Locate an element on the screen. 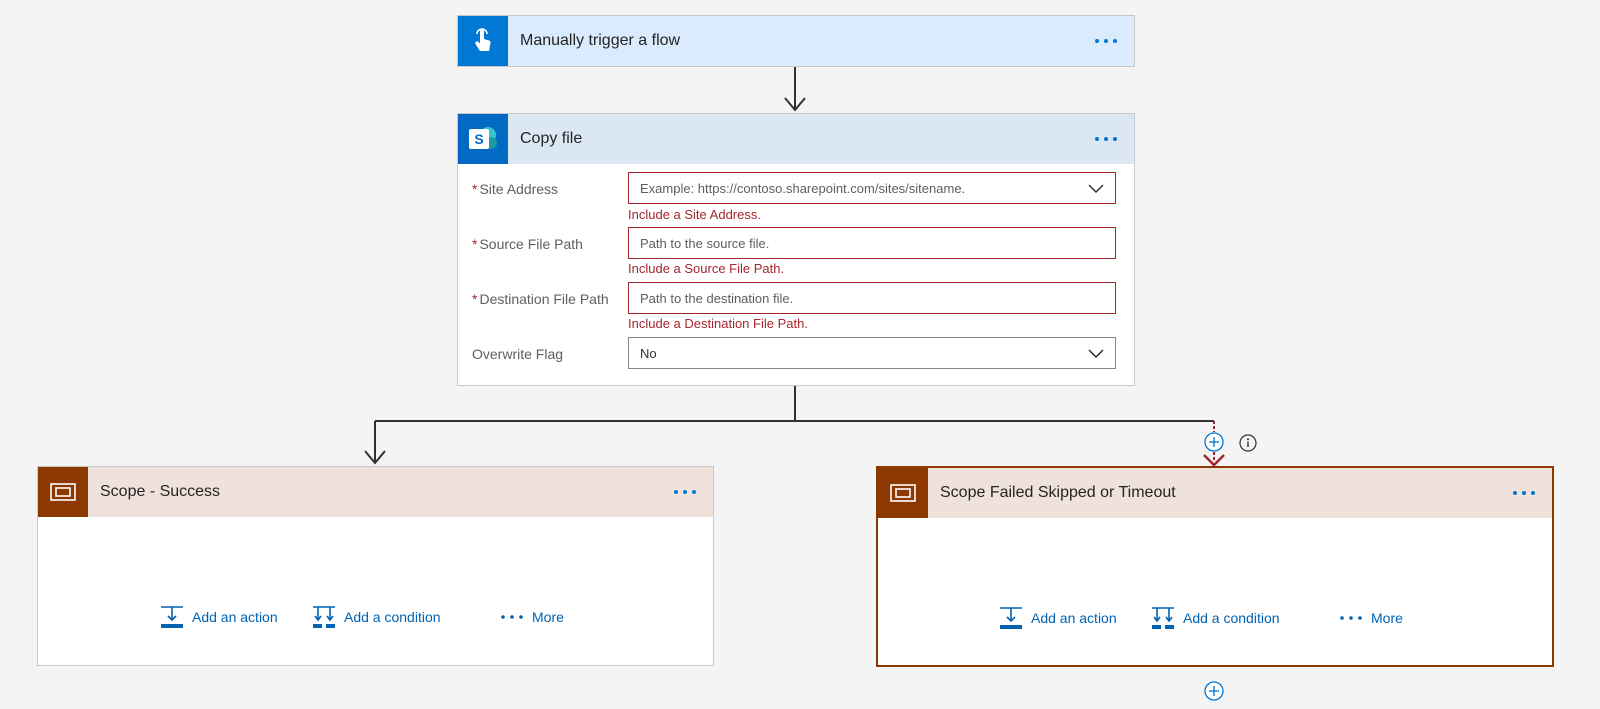 The height and width of the screenshot is (709, 1600). scope-failed-add-action-button: Add an action is located at coordinates (1058, 618).